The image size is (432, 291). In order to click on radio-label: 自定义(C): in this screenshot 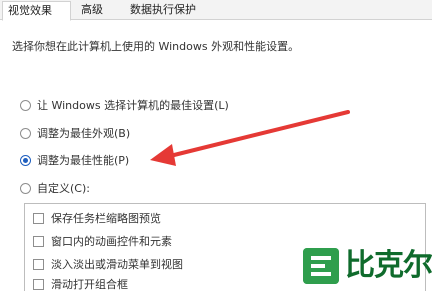, I will do `click(63, 188)`.